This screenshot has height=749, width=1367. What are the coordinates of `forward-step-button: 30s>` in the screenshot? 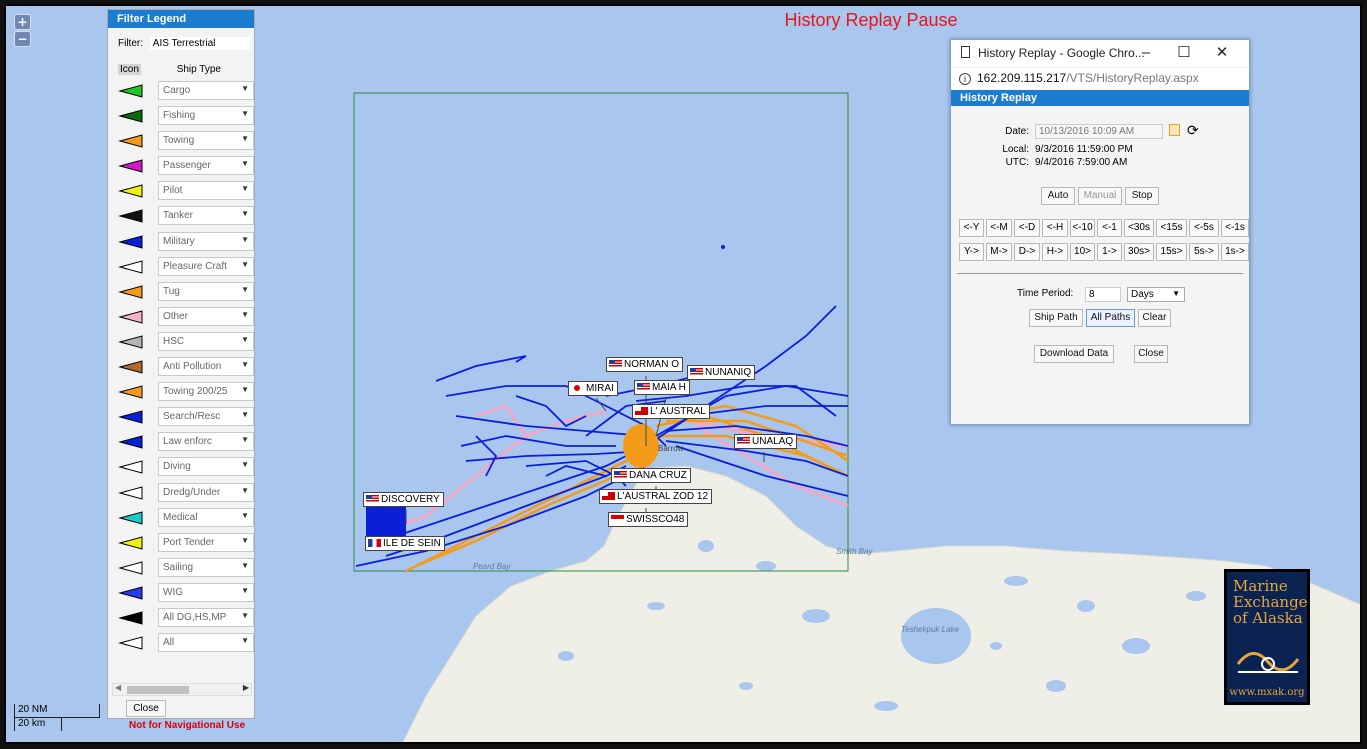 It's located at (1139, 252).